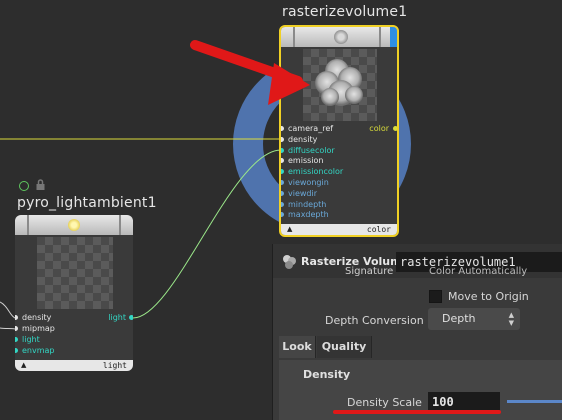  Describe the element at coordinates (378, 229) in the screenshot. I see `rasterize-footer-label: color` at that location.